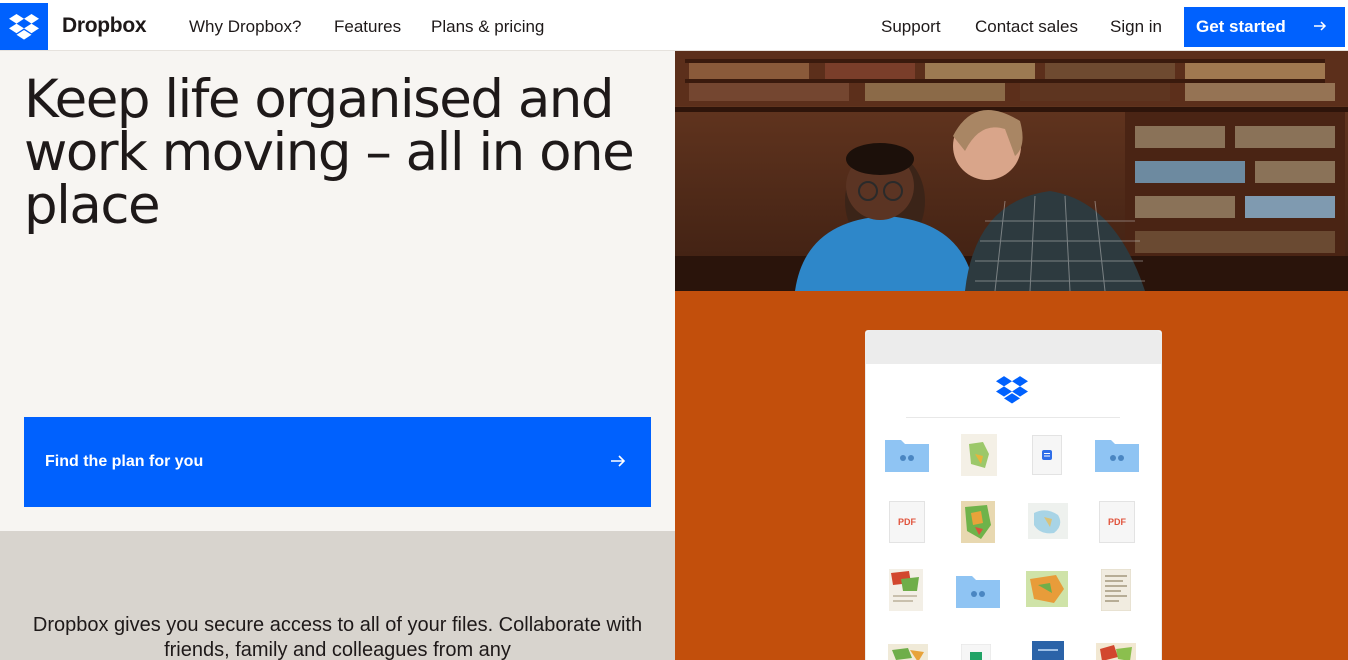 The height and width of the screenshot is (660, 1348). What do you see at coordinates (1054, 650) in the screenshot?
I see `book-cover-icon` at bounding box center [1054, 650].